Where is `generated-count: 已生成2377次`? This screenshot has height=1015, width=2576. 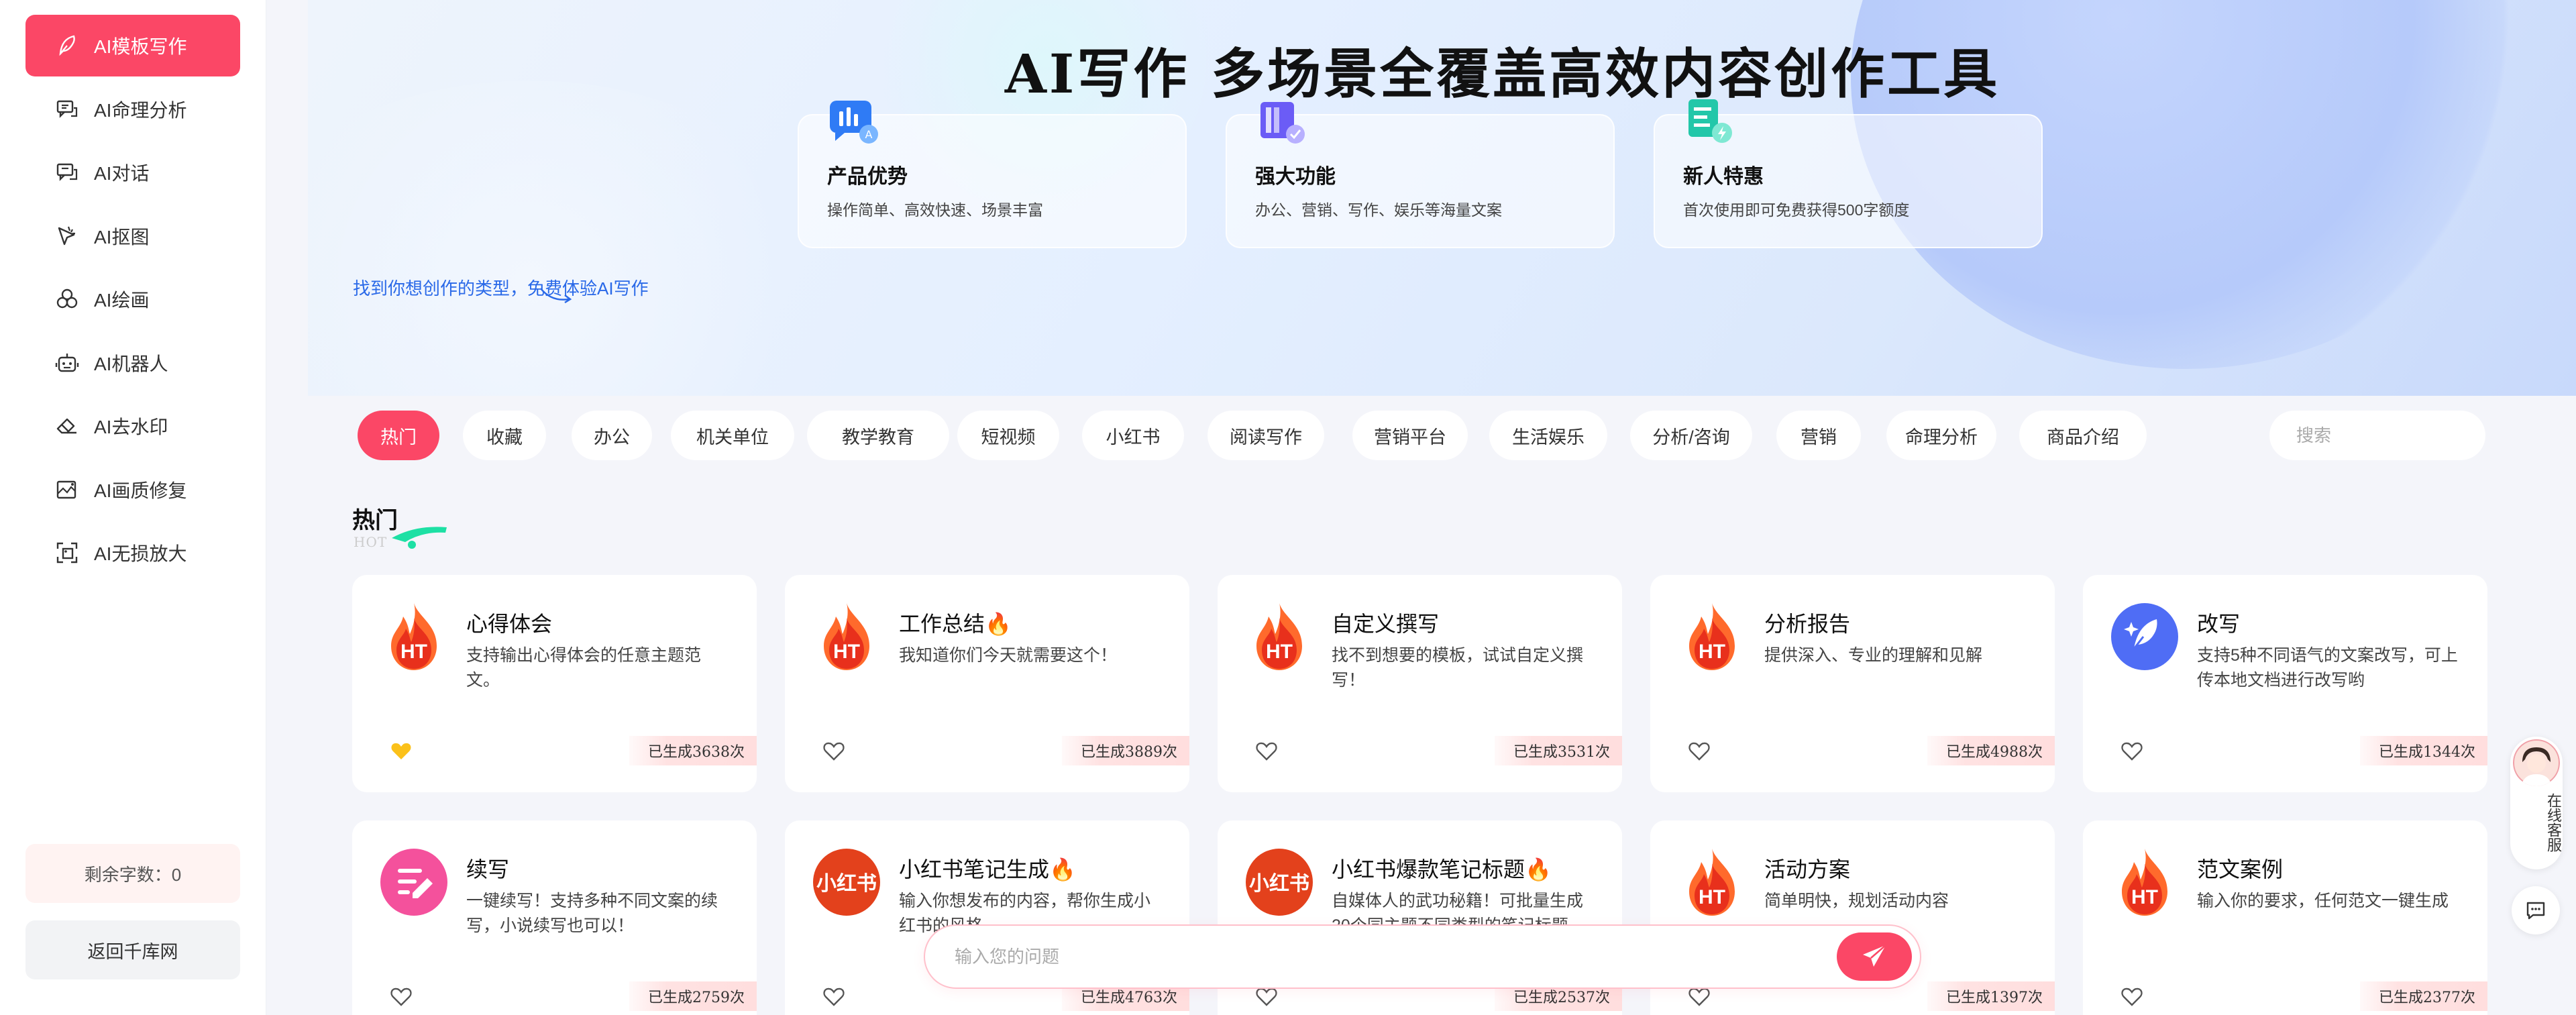 generated-count: 已生成2377次 is located at coordinates (2423, 996).